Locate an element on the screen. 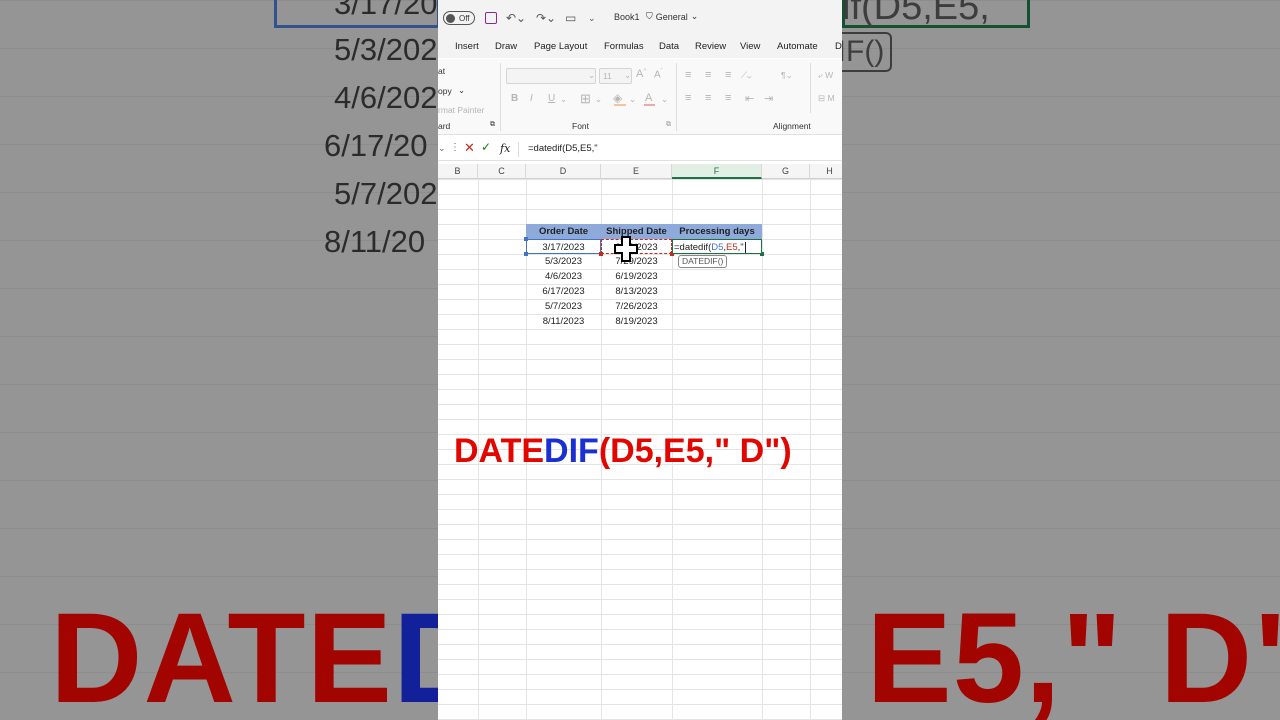 This screenshot has width=1280, height=720. tab-formulas: Formulas is located at coordinates (624, 46).